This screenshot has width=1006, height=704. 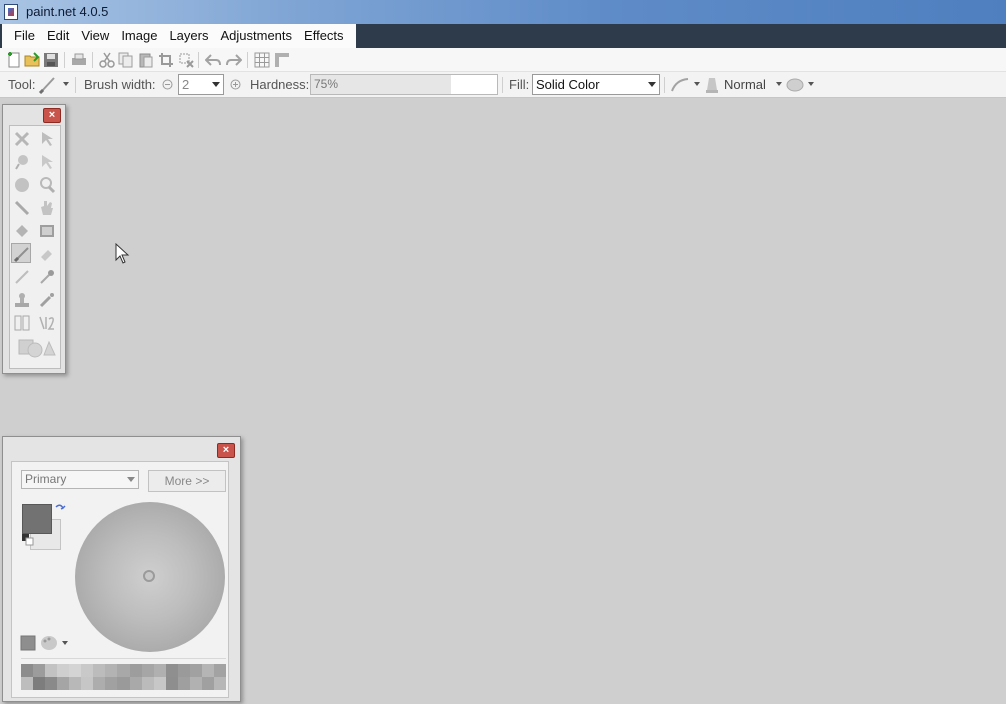 What do you see at coordinates (795, 85) in the screenshot?
I see `alpha-blending-icon` at bounding box center [795, 85].